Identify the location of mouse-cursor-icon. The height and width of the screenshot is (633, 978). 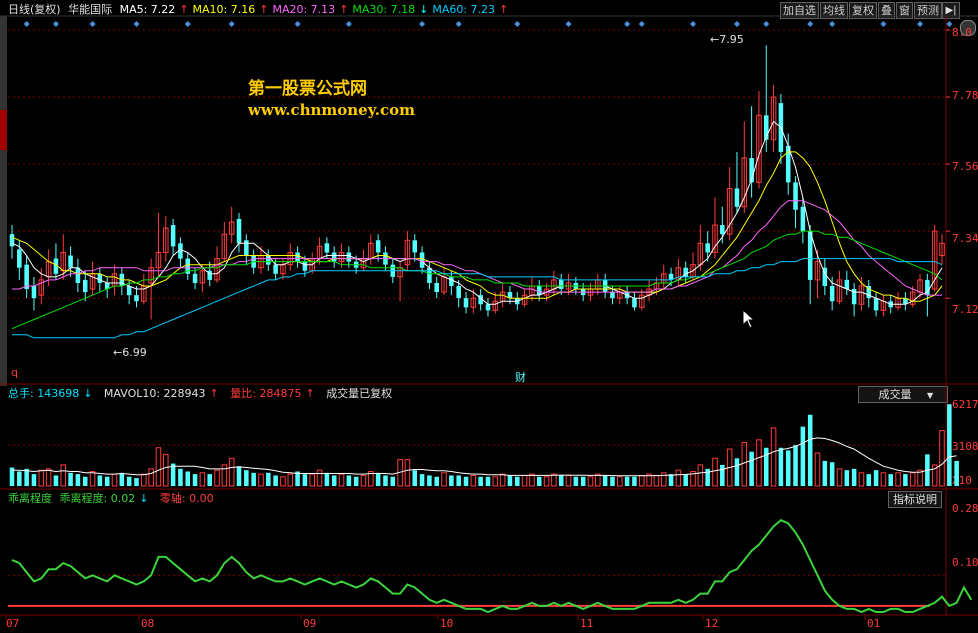
(749, 319).